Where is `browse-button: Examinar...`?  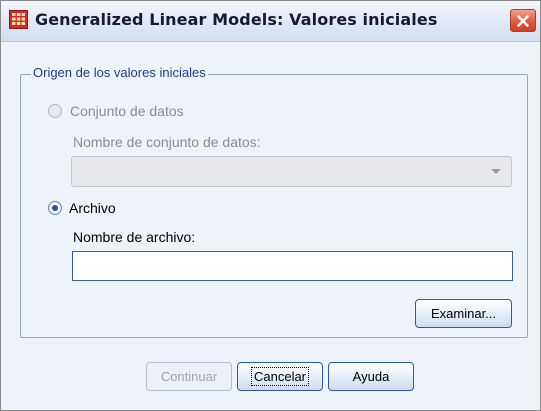 browse-button: Examinar... is located at coordinates (463, 313).